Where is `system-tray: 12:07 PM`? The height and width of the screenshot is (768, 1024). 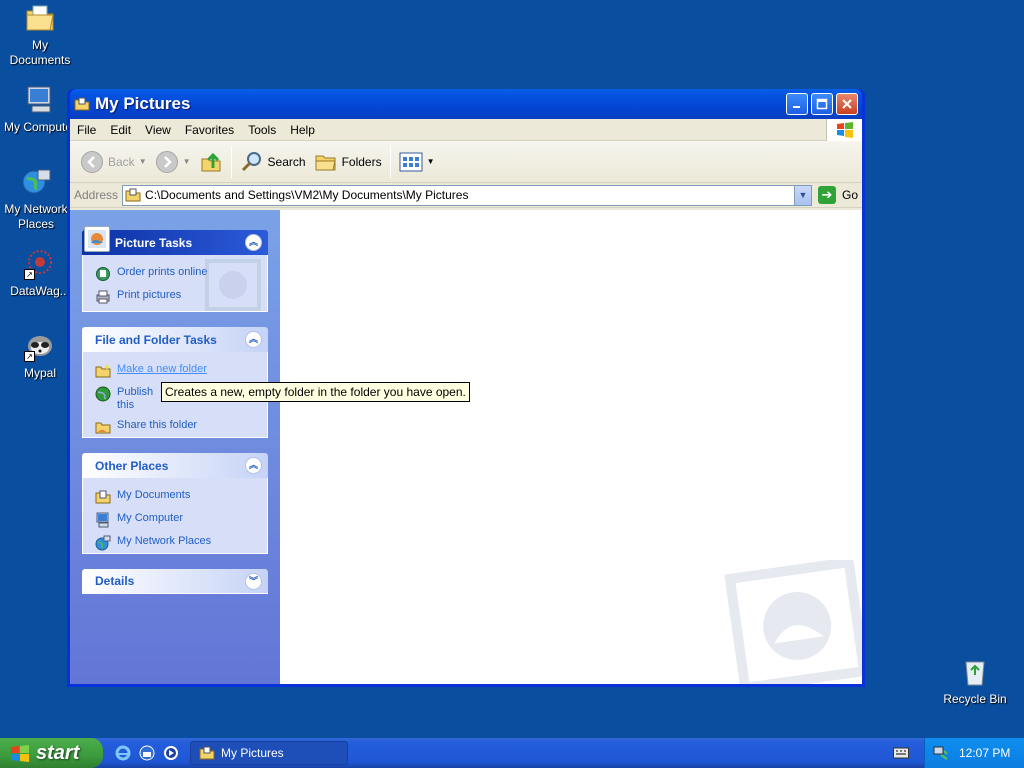
system-tray: 12:07 PM is located at coordinates (974, 753).